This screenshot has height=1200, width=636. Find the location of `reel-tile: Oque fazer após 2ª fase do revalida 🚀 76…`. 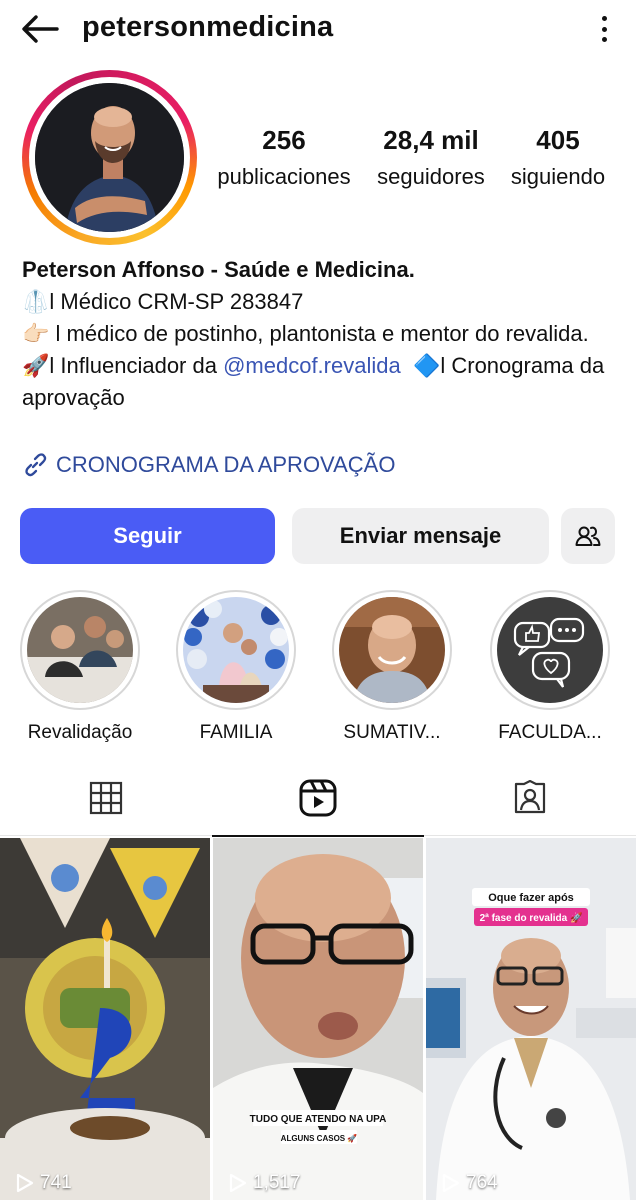

reel-tile: Oque fazer após 2ª fase do revalida 🚀 76… is located at coordinates (531, 1019).